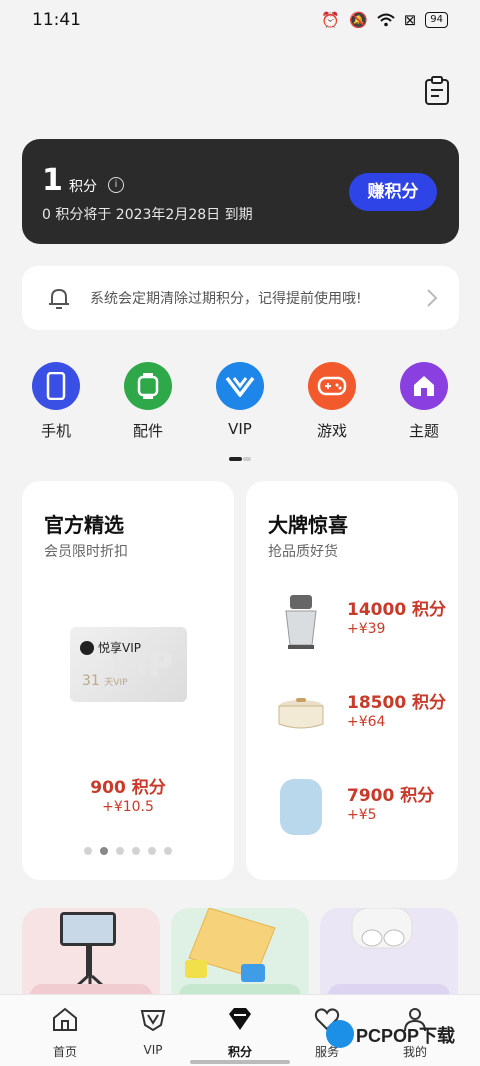  Describe the element at coordinates (55, 431) in the screenshot. I see `category-label: 手机` at that location.